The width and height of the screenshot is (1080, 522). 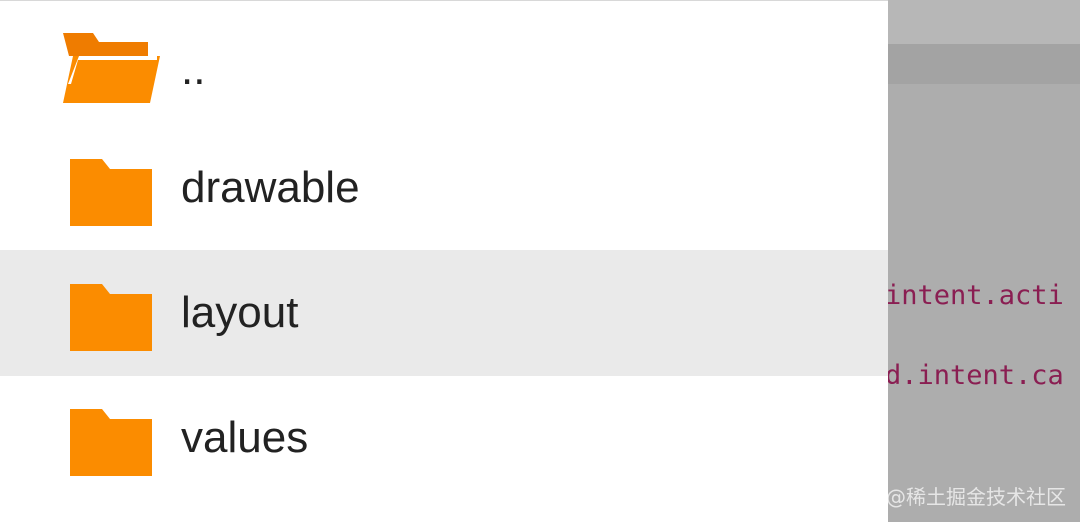 I want to click on watermark: @稀土掘金技术社区, so click(x=977, y=497).